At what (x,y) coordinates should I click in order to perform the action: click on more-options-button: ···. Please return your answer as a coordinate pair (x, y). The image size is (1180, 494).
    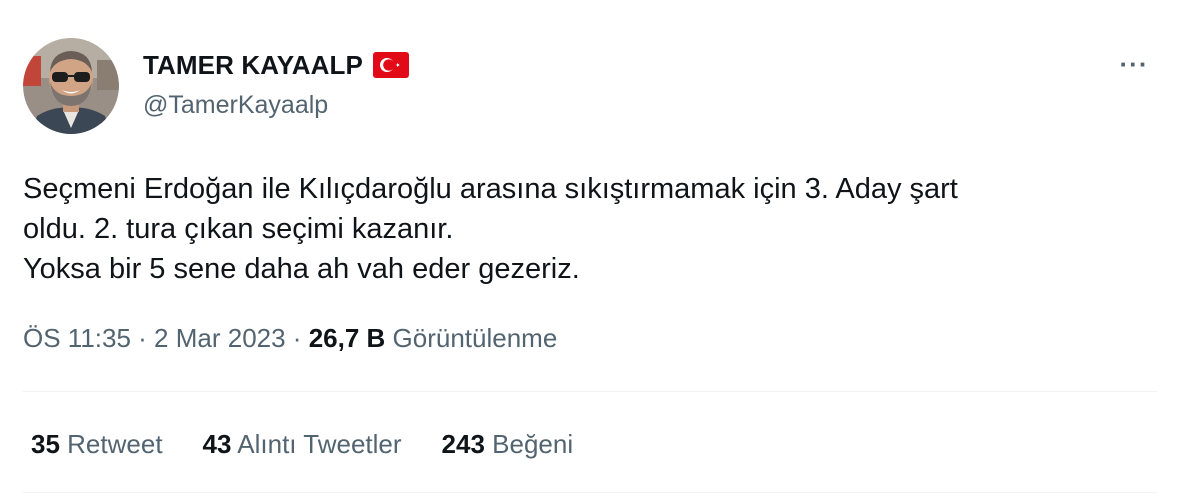
    Looking at the image, I should click on (1134, 64).